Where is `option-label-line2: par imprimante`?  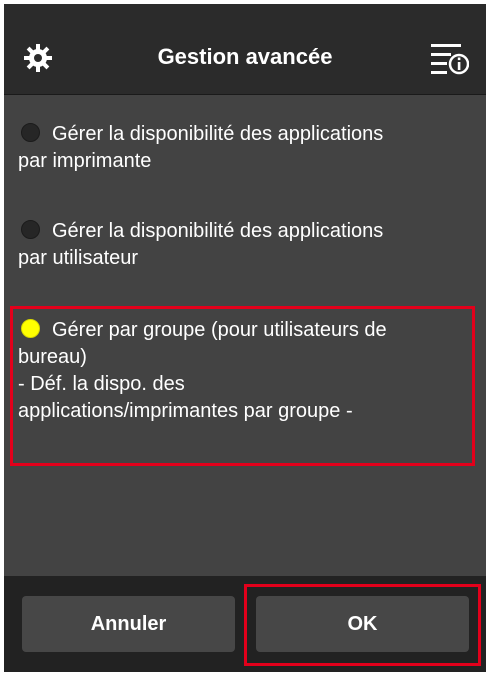
option-label-line2: par imprimante is located at coordinates (85, 161).